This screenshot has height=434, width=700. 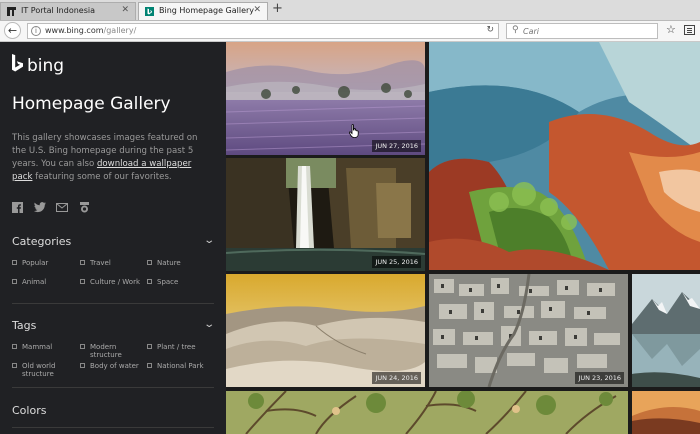 I want to click on checkbox-label-line: Old world, so click(x=39, y=366).